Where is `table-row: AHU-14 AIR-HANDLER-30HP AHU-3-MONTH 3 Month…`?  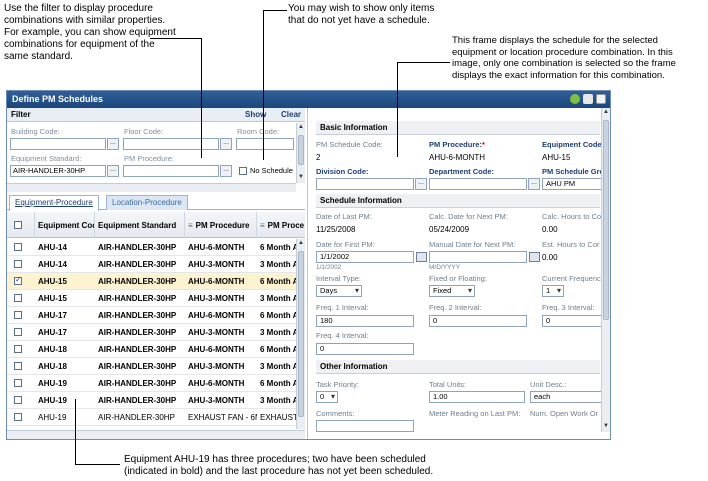
table-row: AHU-14 AIR-HANDLER-30HP AHU-3-MONTH 3 Month… is located at coordinates (156, 264).